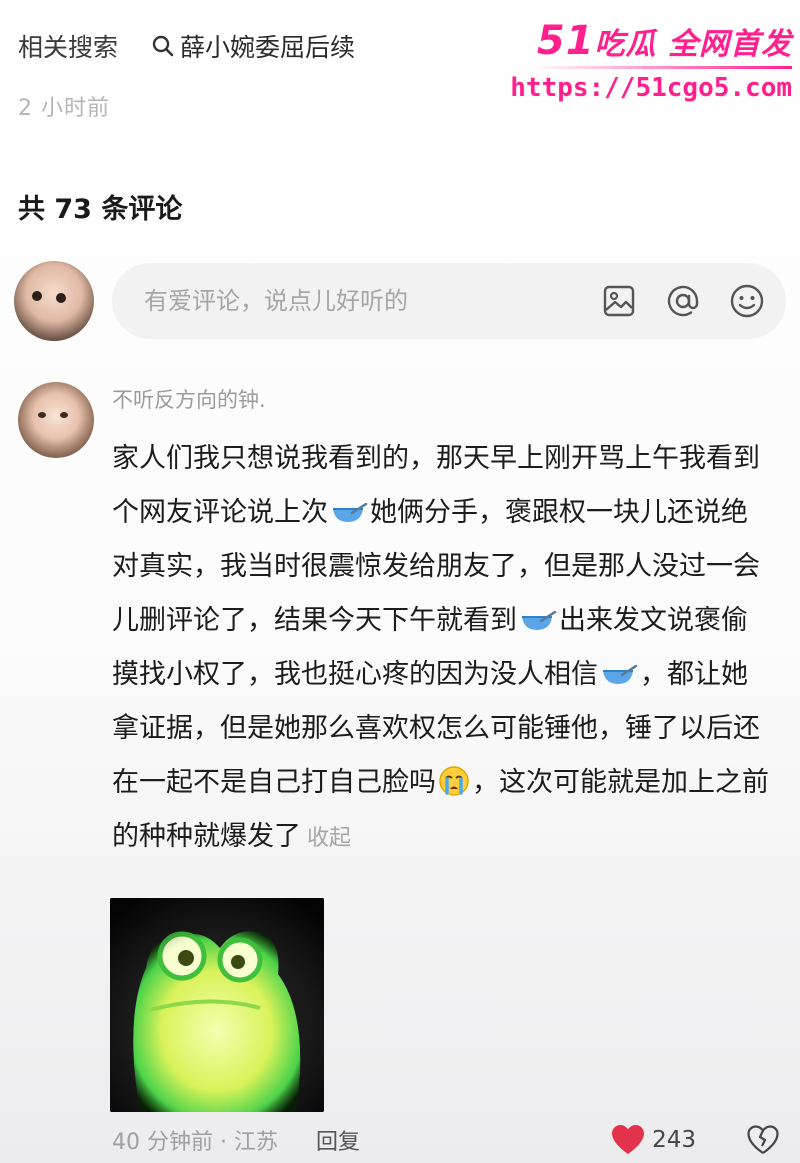 The height and width of the screenshot is (1163, 800). Describe the element at coordinates (674, 1140) in the screenshot. I see `like-count: 243` at that location.